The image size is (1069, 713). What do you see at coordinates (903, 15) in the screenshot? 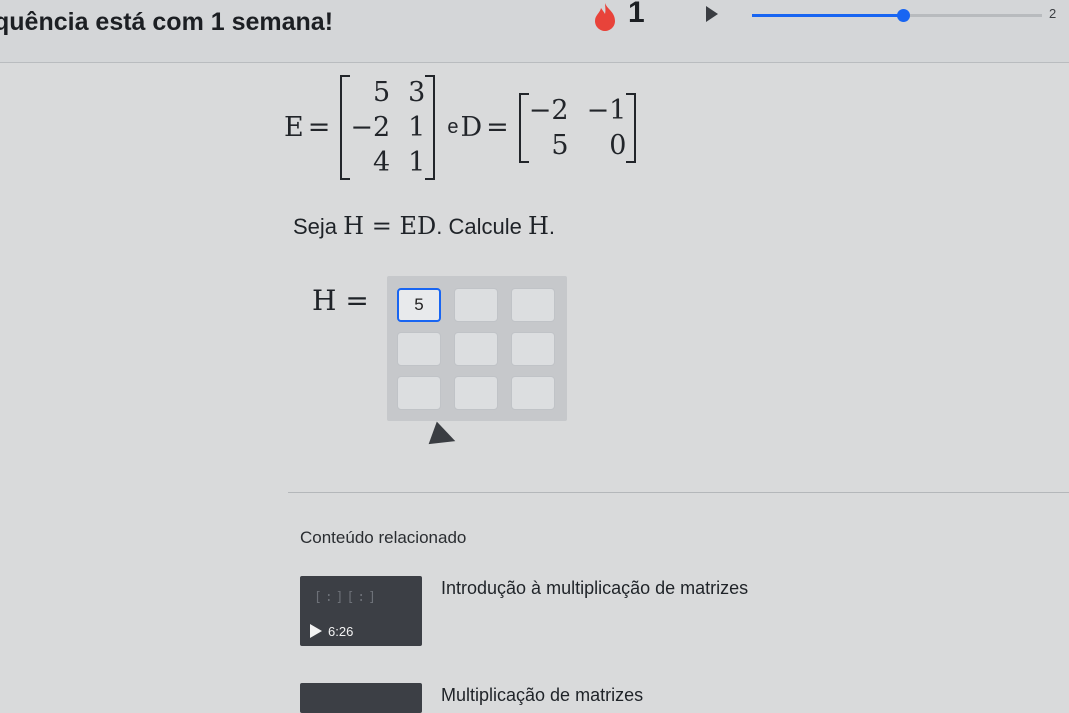
I see `progress-marker` at bounding box center [903, 15].